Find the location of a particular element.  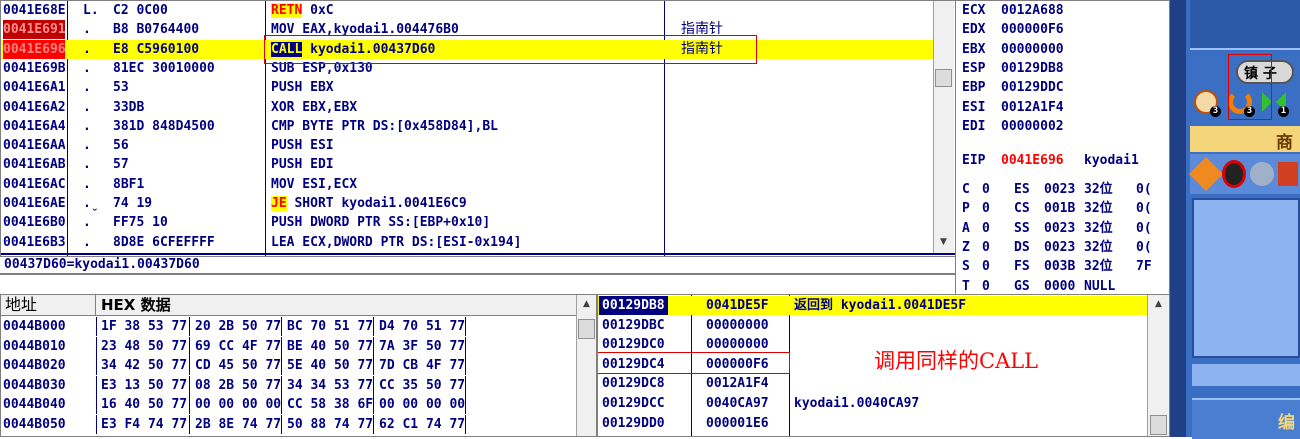

register-row: EDI 00000002 is located at coordinates (1062, 126).